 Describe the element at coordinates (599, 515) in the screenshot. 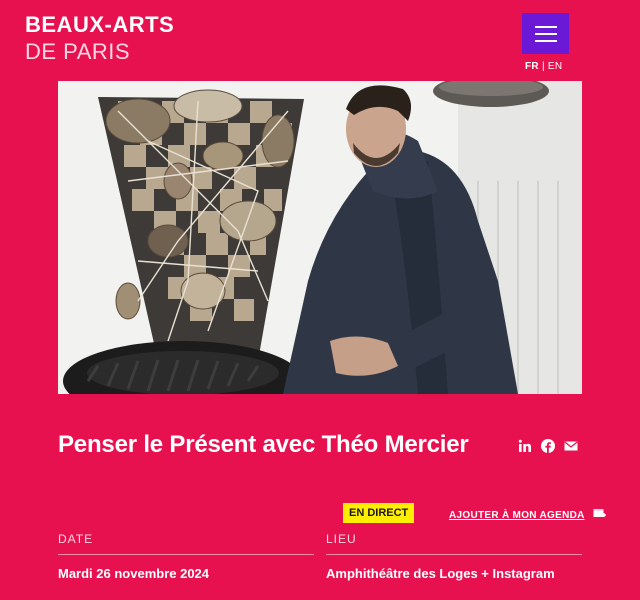

I see `calendar-add-icon` at that location.